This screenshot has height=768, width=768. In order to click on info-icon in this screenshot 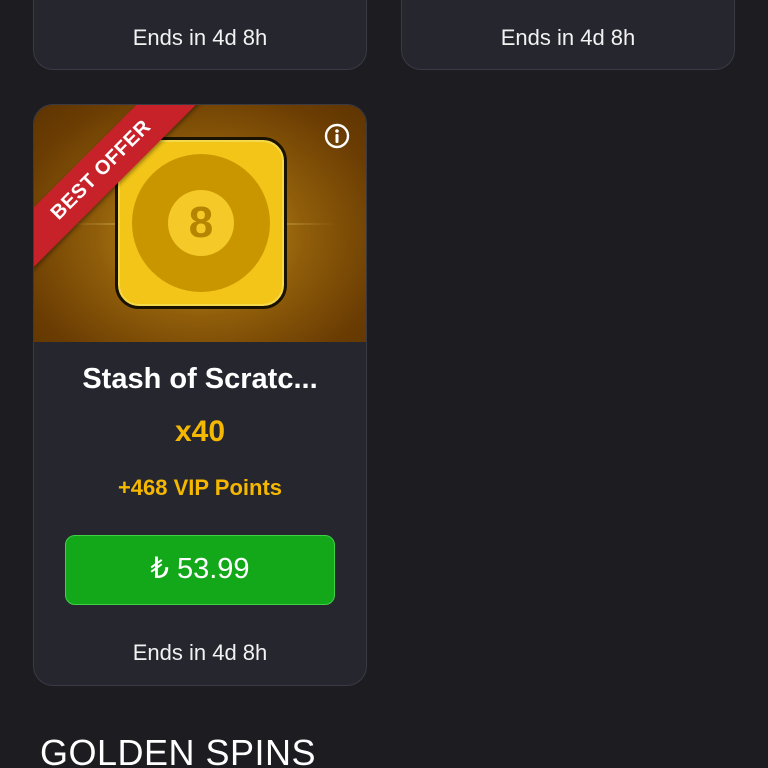, I will do `click(337, 136)`.